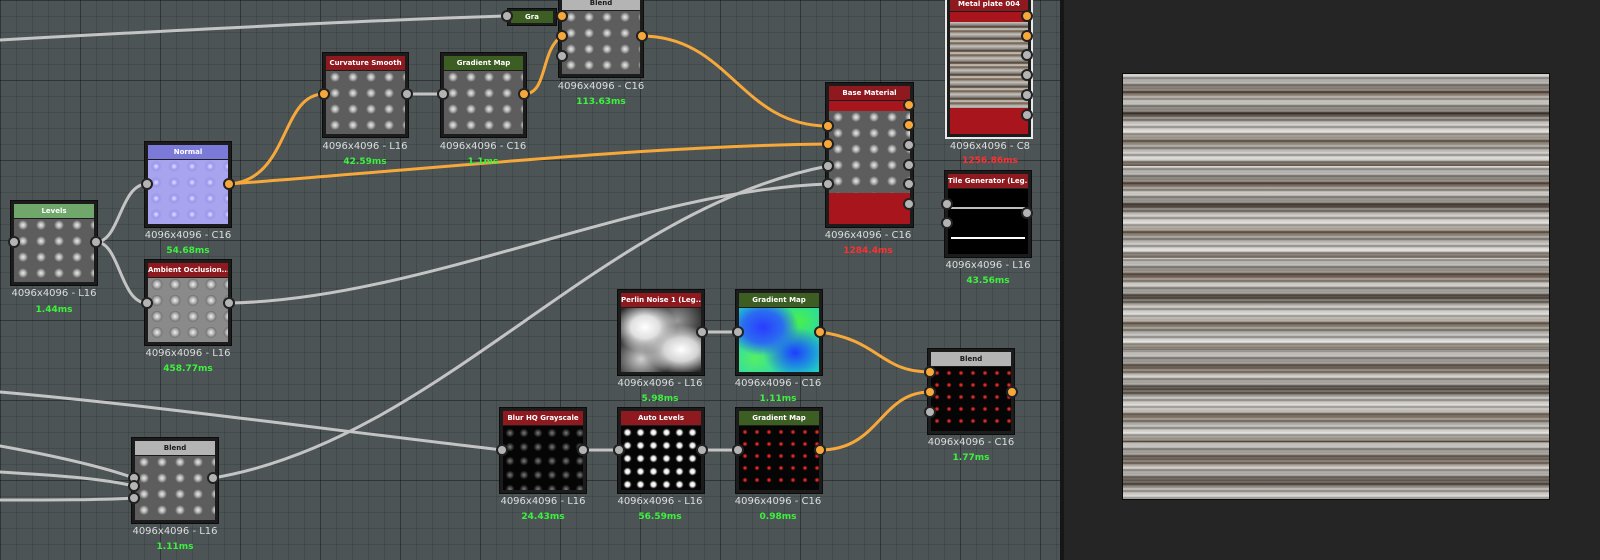 The image size is (1600, 560). I want to click on node-blend-bottom: Blend, so click(175, 480).